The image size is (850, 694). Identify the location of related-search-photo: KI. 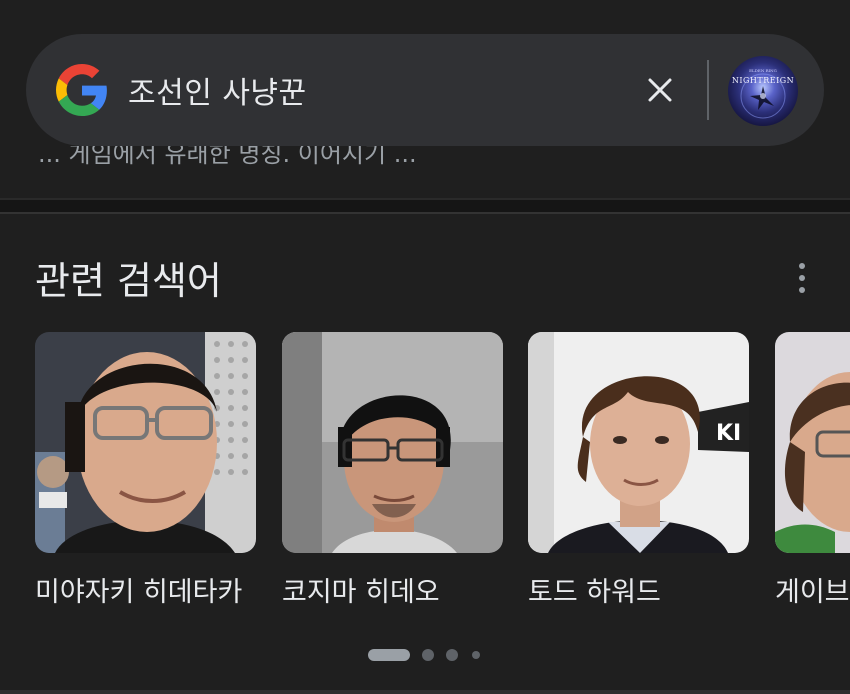
(638, 442).